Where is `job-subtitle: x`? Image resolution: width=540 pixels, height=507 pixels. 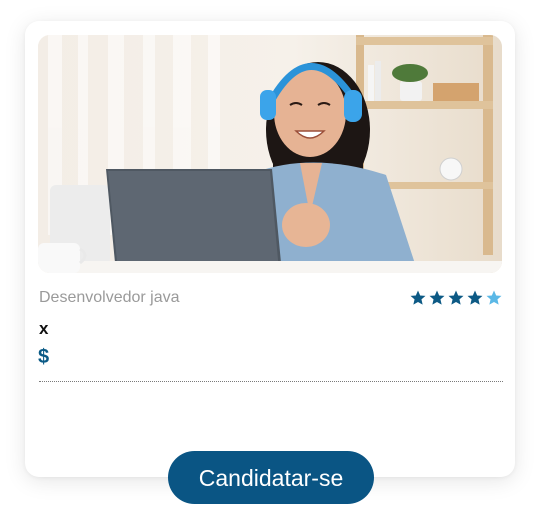 job-subtitle: x is located at coordinates (44, 328).